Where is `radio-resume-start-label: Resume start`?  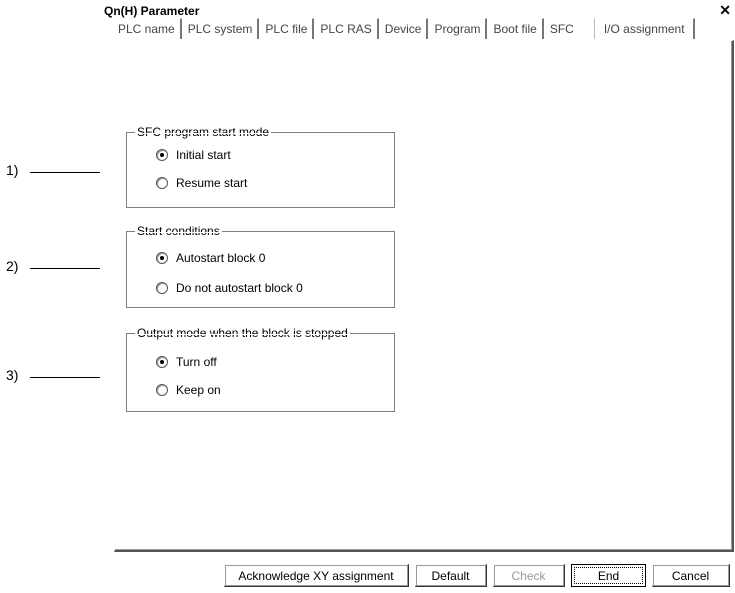 radio-resume-start-label: Resume start is located at coordinates (212, 183).